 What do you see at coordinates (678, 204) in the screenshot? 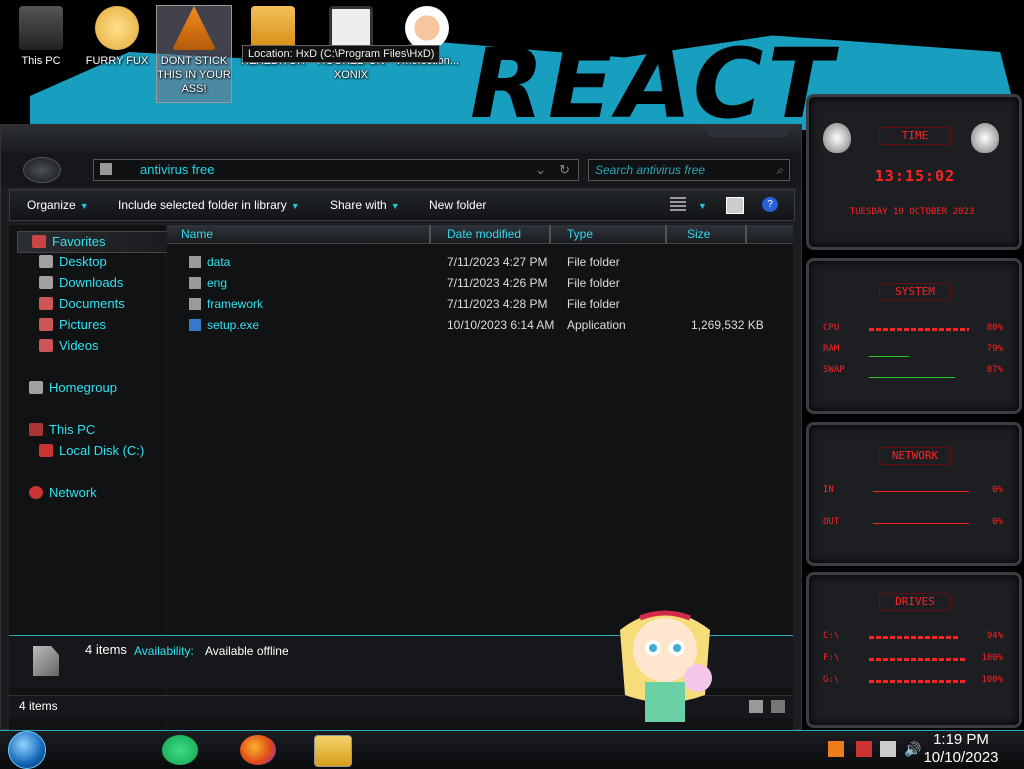
I see `view-options-icon` at bounding box center [678, 204].